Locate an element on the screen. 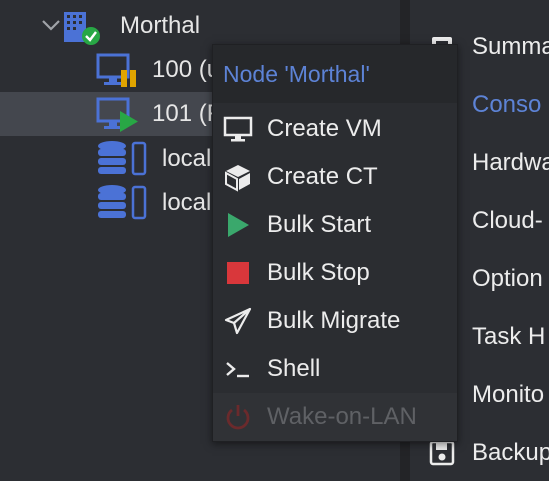 The width and height of the screenshot is (549, 481). menu-item-create-vm: Create VM is located at coordinates (335, 129).